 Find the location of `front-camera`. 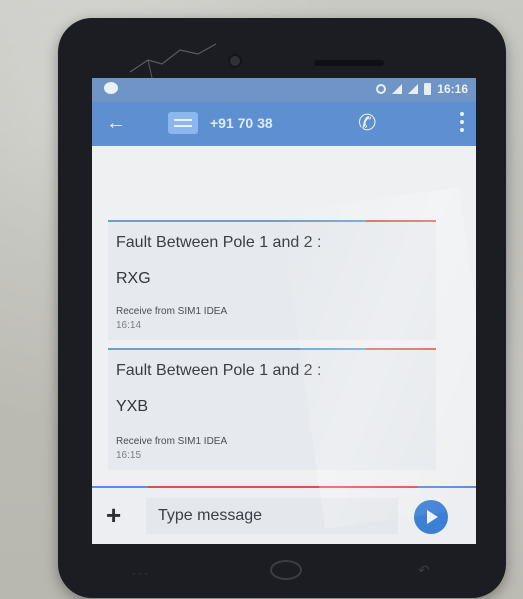

front-camera is located at coordinates (235, 61).